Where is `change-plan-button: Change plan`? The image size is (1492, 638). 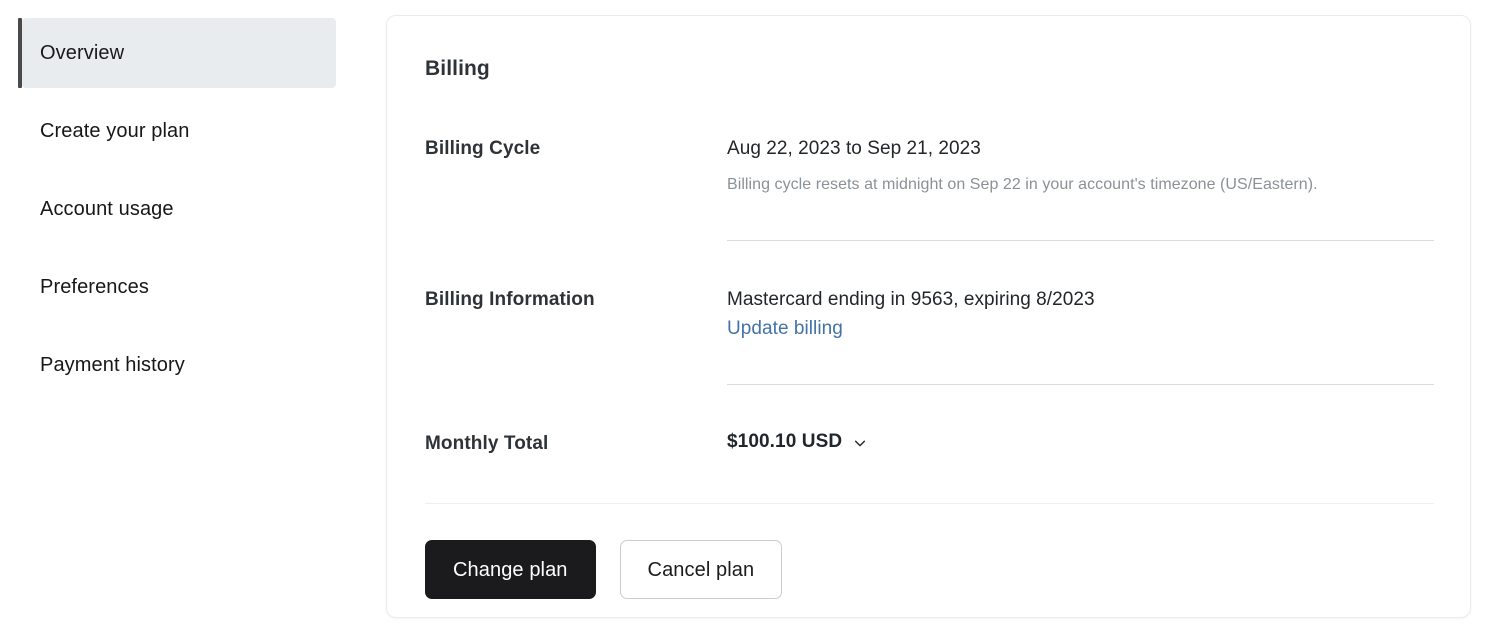 change-plan-button: Change plan is located at coordinates (510, 569).